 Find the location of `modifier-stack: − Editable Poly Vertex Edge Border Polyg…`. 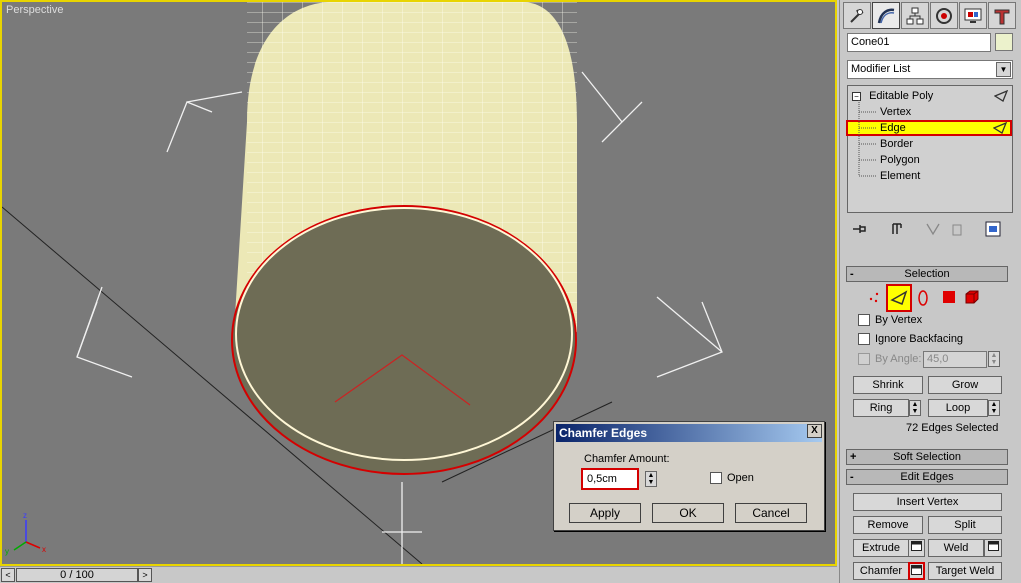

modifier-stack: − Editable Poly Vertex Edge Border Polyg… is located at coordinates (929, 149).